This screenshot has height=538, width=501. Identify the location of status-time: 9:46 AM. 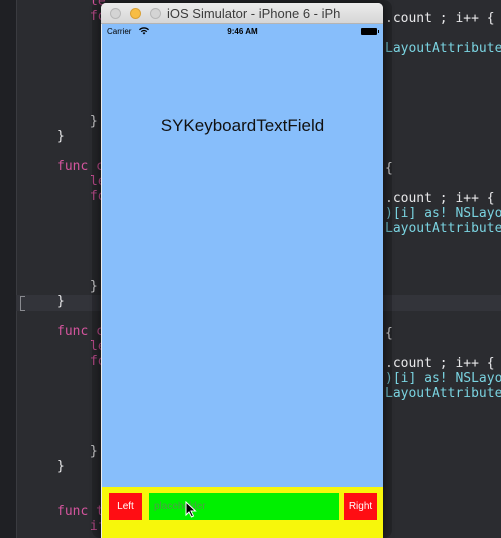
(242, 31).